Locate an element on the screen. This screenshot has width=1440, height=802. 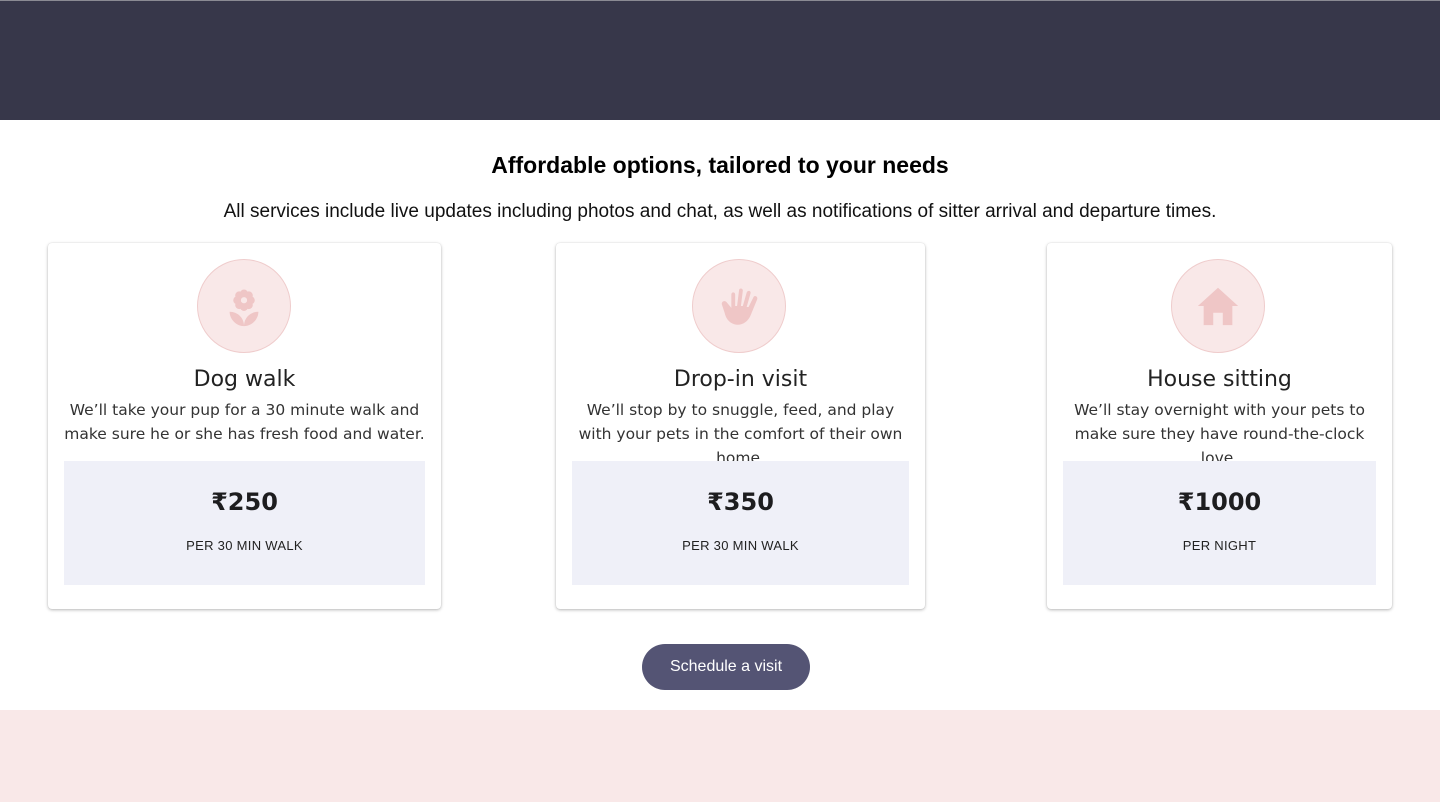
footer-band is located at coordinates (720, 756).